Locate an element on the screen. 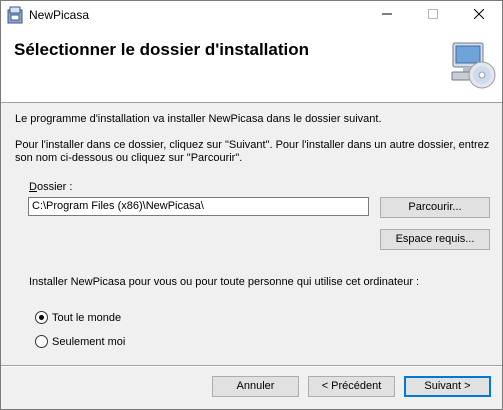 The image size is (503, 410). folder-label: Dossier : is located at coordinates (50, 187).